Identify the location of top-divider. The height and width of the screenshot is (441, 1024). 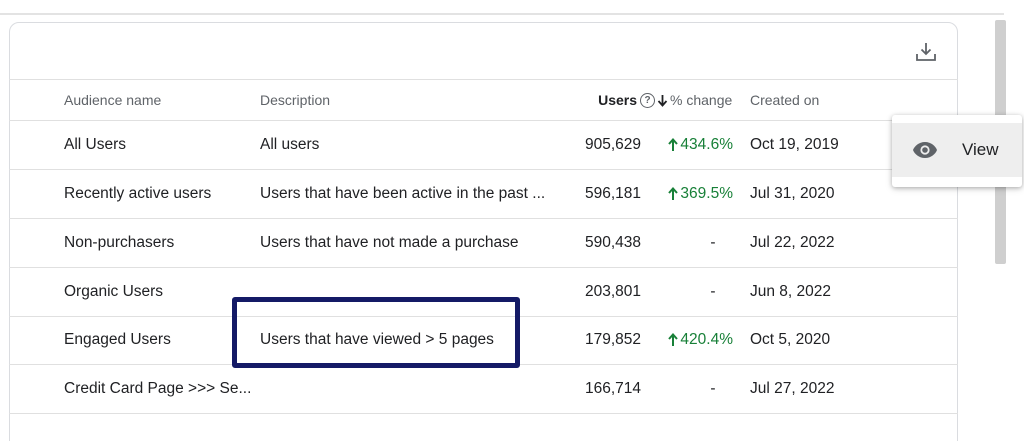
(502, 14).